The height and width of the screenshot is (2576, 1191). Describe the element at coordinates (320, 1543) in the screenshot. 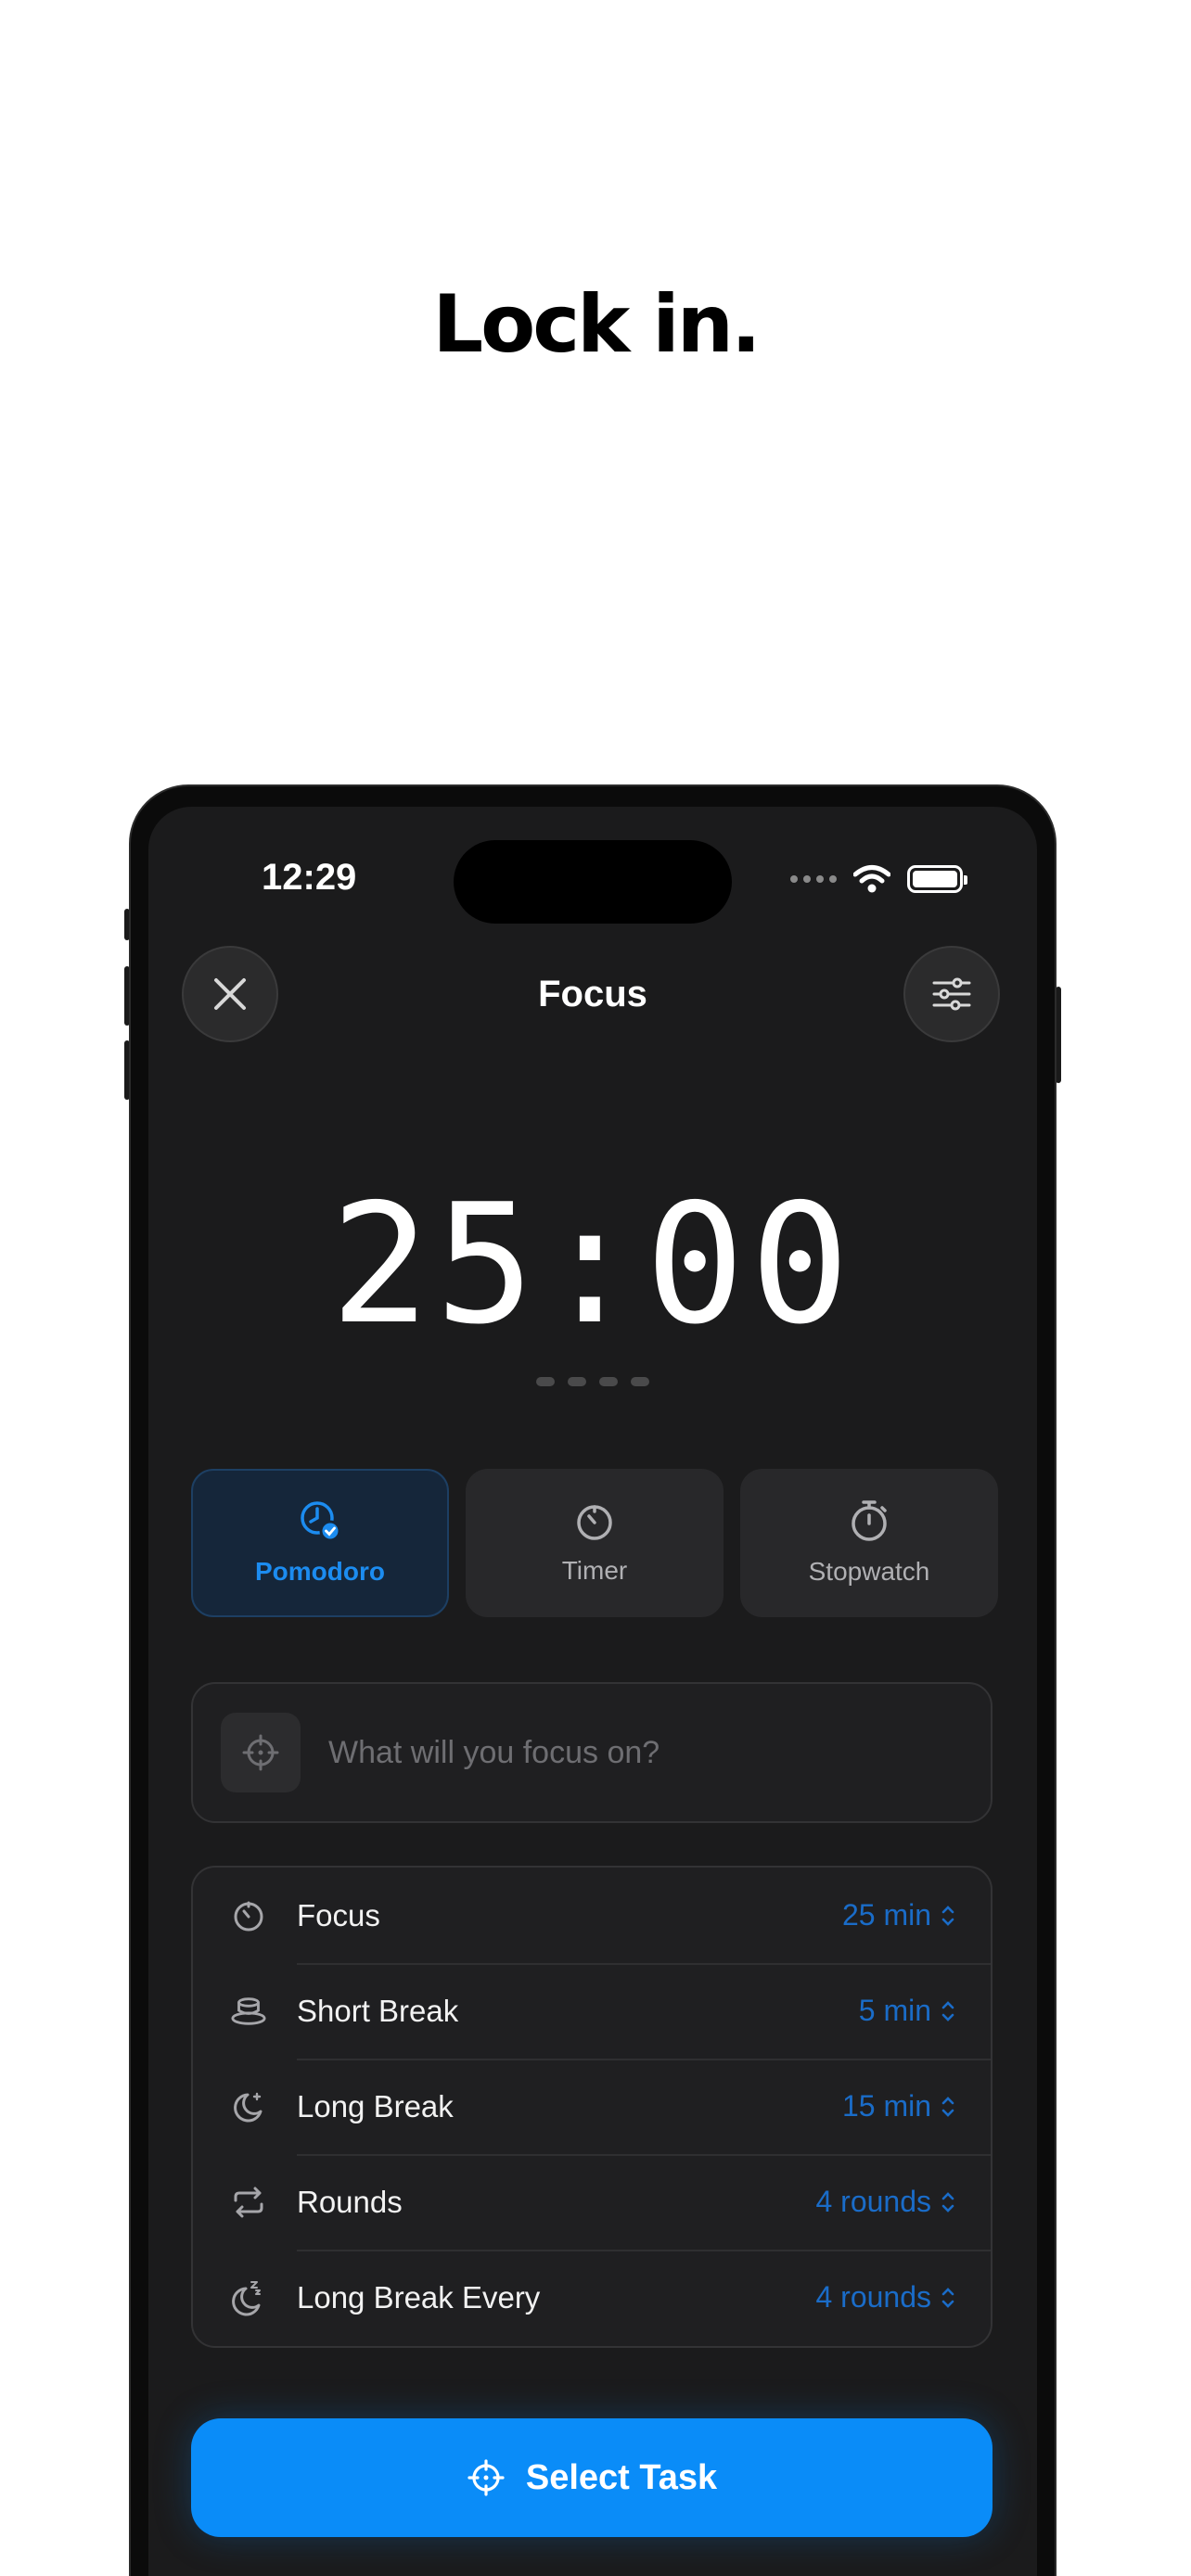

I see `mode-pomodoro: Pomodoro` at that location.